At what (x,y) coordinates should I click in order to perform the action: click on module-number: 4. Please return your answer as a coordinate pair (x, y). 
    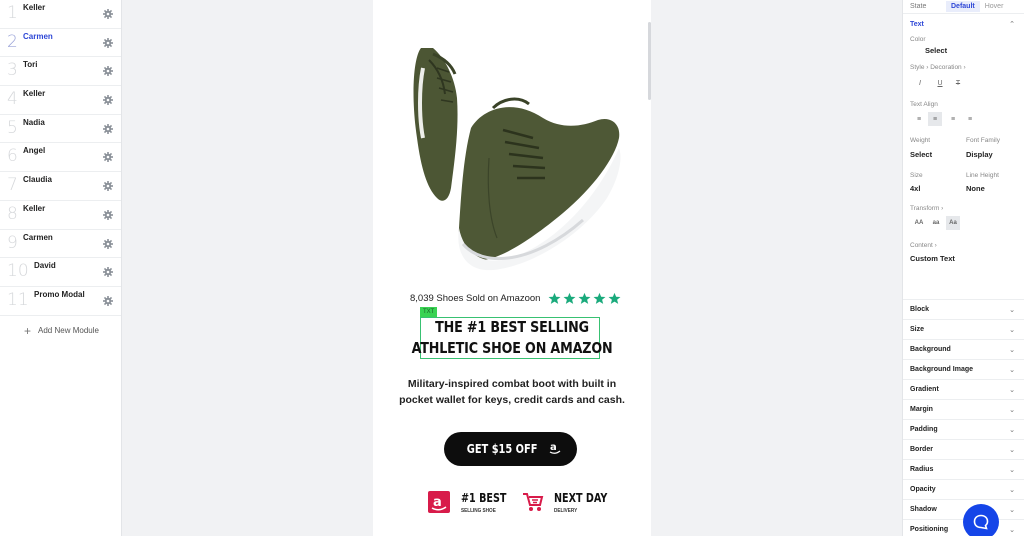
    Looking at the image, I should click on (12, 99).